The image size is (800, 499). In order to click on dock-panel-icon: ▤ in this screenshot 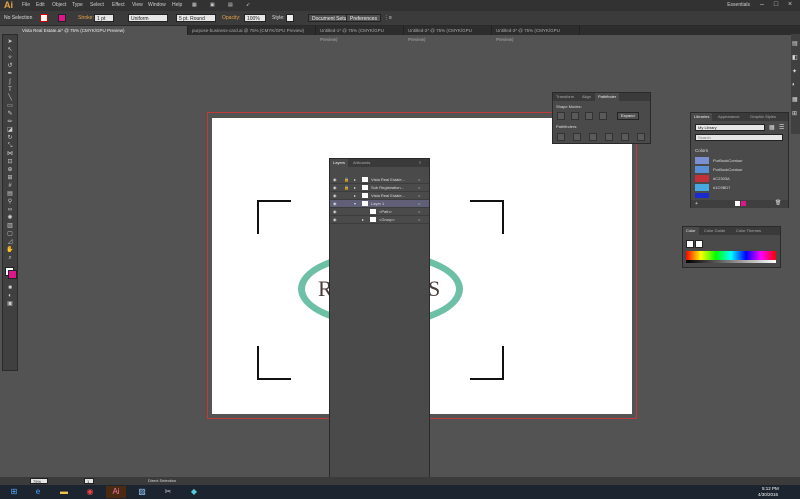, I will do `click(795, 43)`.